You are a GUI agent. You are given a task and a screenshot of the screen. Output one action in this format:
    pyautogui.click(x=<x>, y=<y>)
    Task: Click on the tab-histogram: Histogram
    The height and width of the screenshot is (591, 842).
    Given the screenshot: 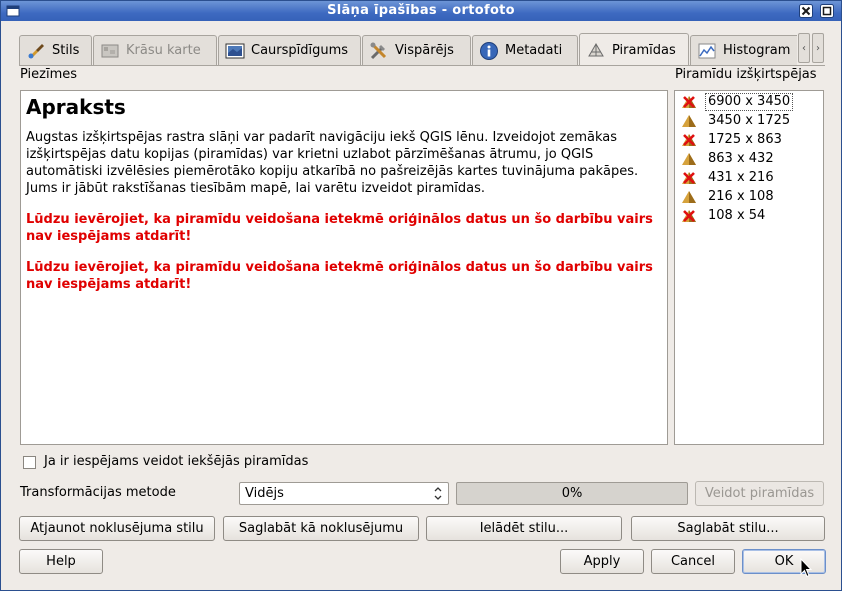 What is the action you would take?
    pyautogui.click(x=743, y=50)
    